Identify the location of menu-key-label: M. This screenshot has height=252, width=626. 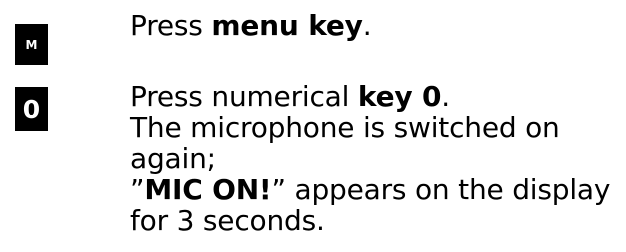
(31, 44).